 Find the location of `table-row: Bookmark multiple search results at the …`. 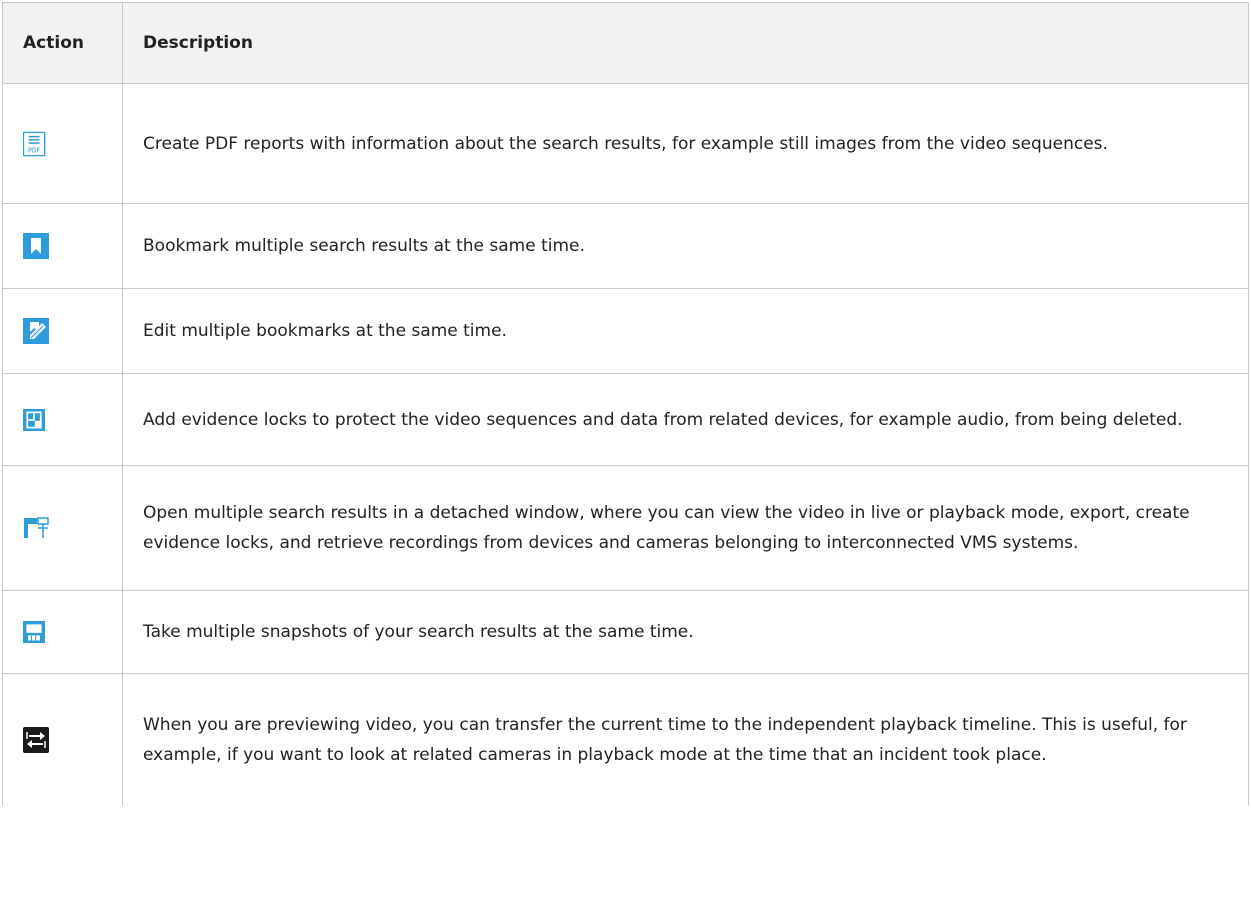

table-row: Bookmark multiple search results at the … is located at coordinates (625, 246).